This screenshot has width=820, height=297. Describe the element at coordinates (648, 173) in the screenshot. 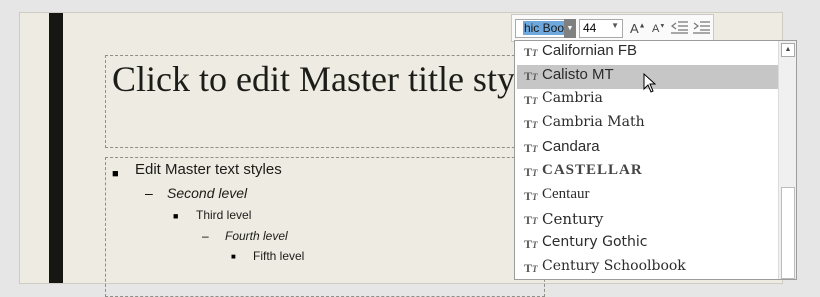

I see `font-item: TT CASTELLAR` at that location.